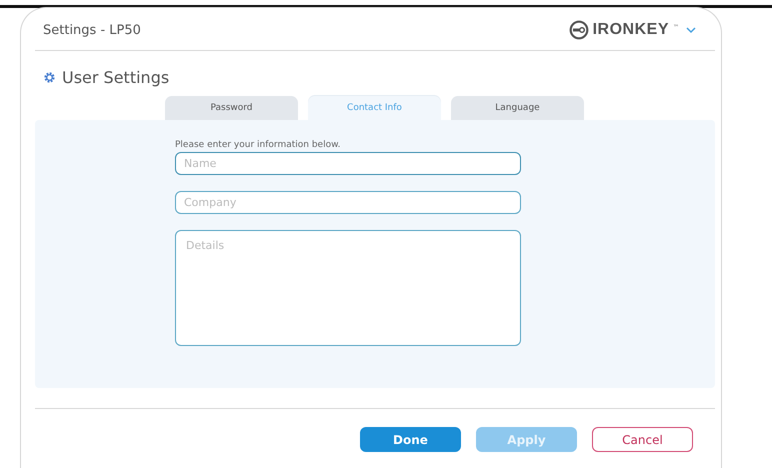  Describe the element at coordinates (348, 288) in the screenshot. I see `details-field: Details` at that location.